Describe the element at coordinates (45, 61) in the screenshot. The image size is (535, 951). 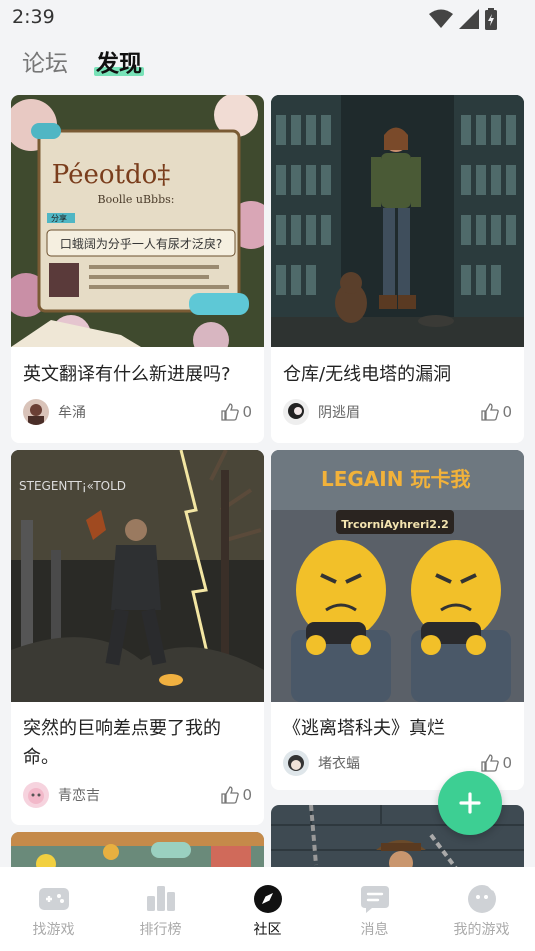
I see `tab-forum: 论坛` at that location.